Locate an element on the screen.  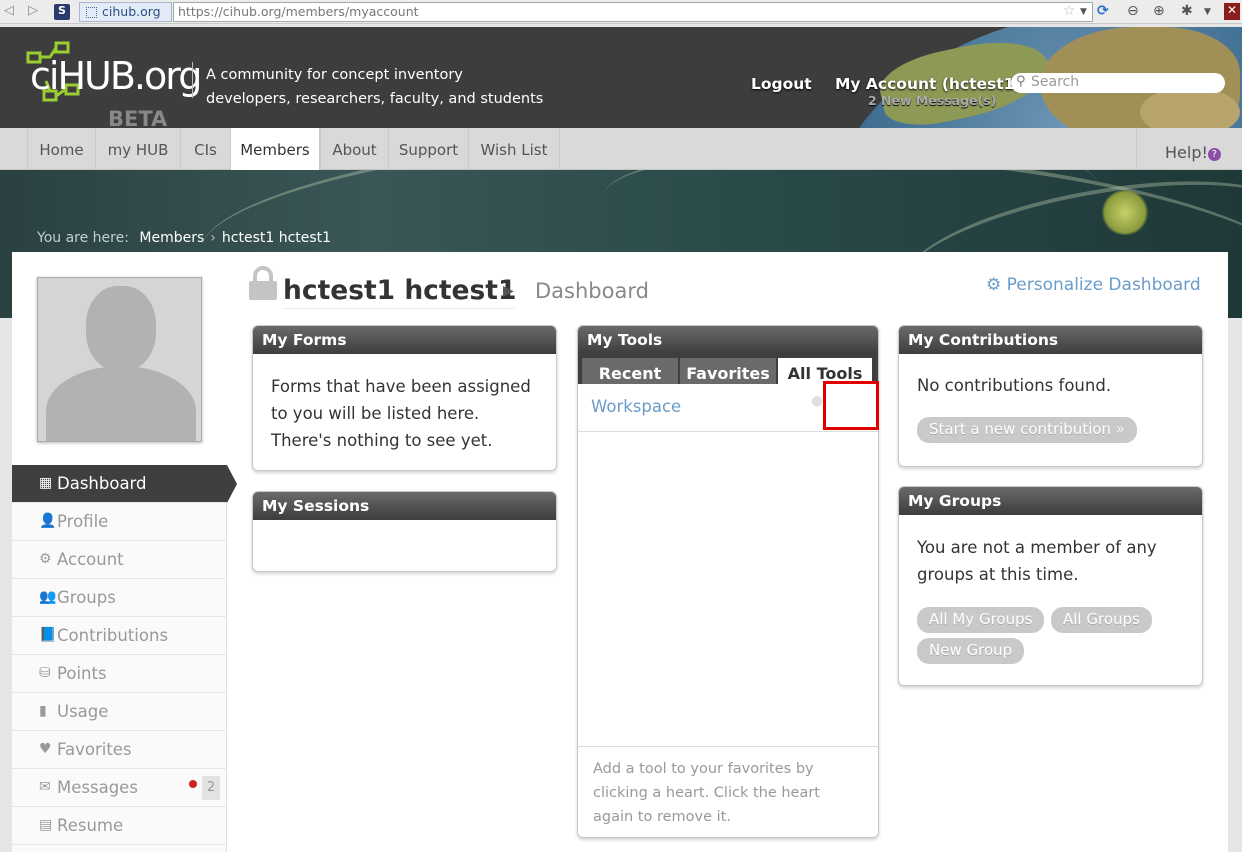
sidebar-item-contributions: 📘 Contributions is located at coordinates (119, 636).